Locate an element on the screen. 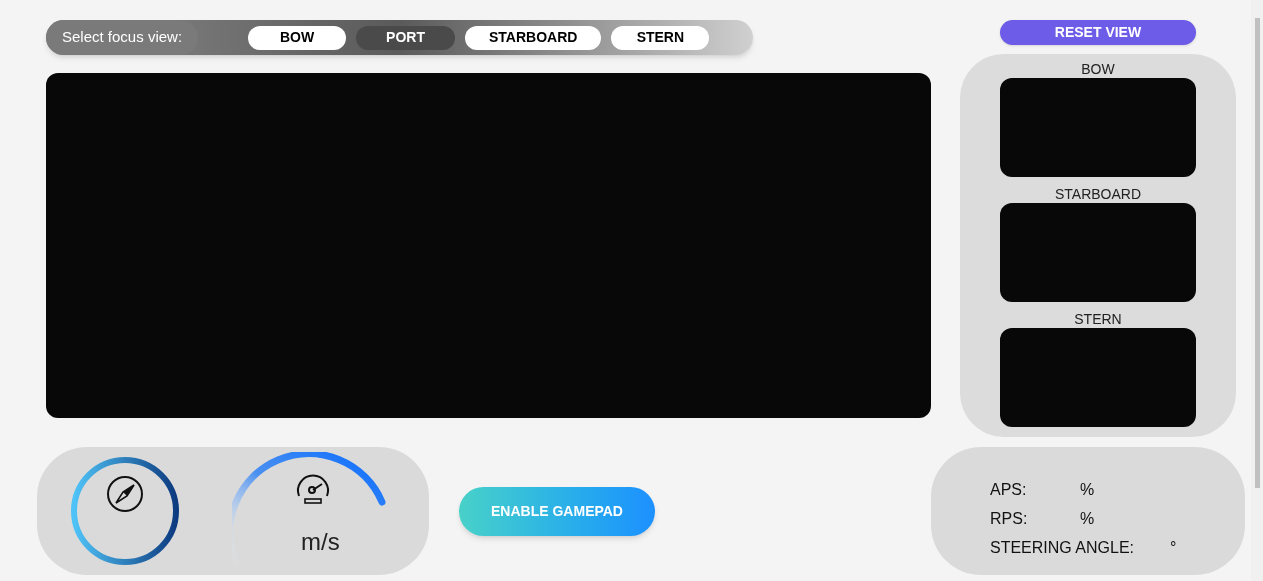 The width and height of the screenshot is (1263, 581). focus-tab: PORT is located at coordinates (405, 37).